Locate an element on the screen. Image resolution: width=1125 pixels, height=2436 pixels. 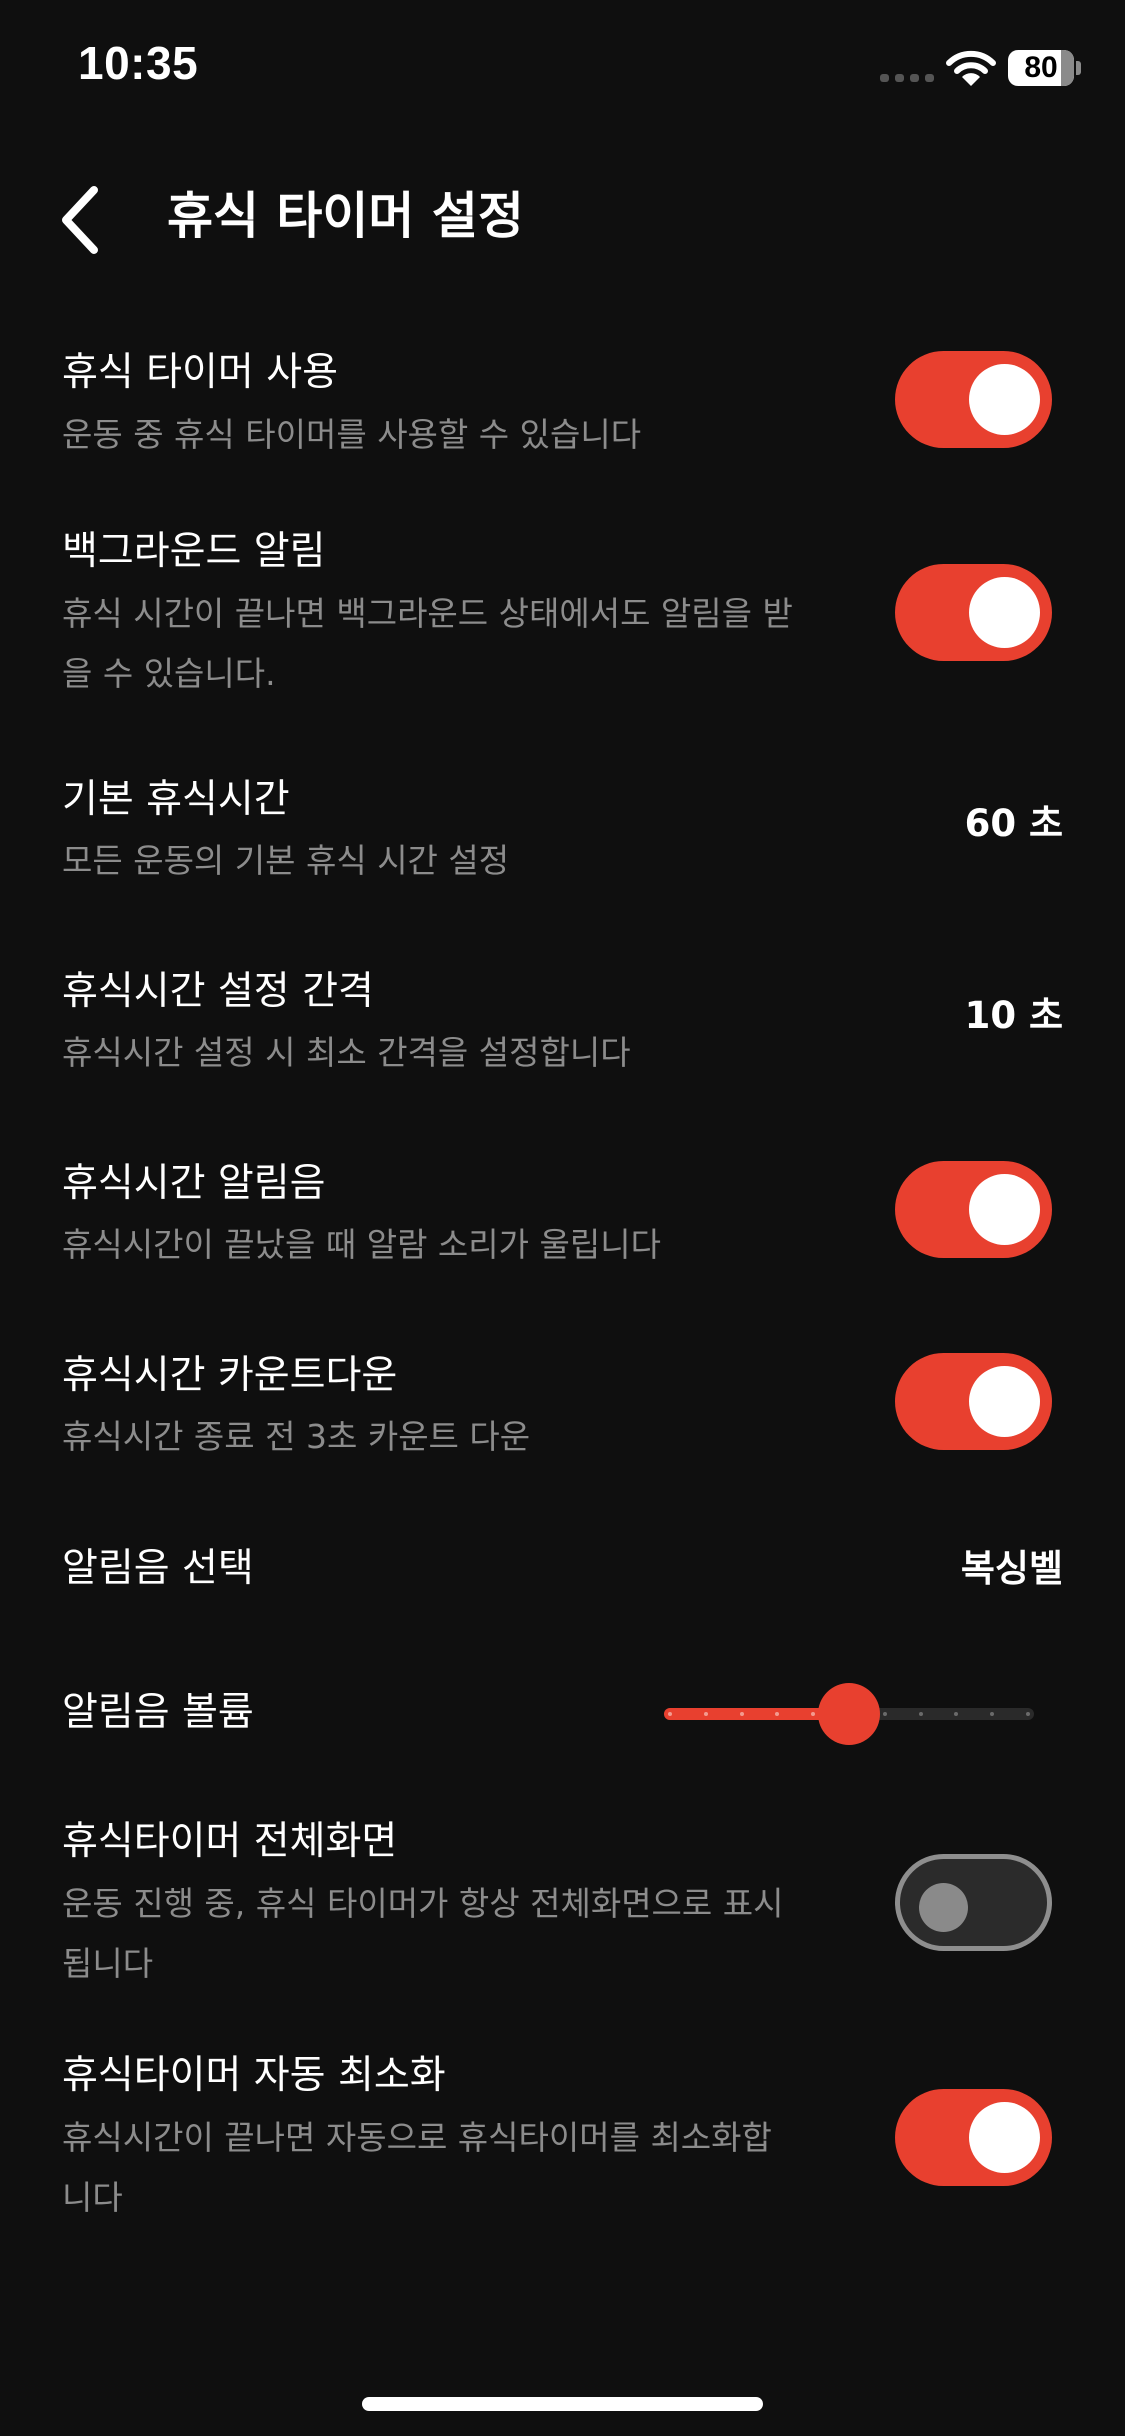
rest-countdown-toggle is located at coordinates (973, 1401).